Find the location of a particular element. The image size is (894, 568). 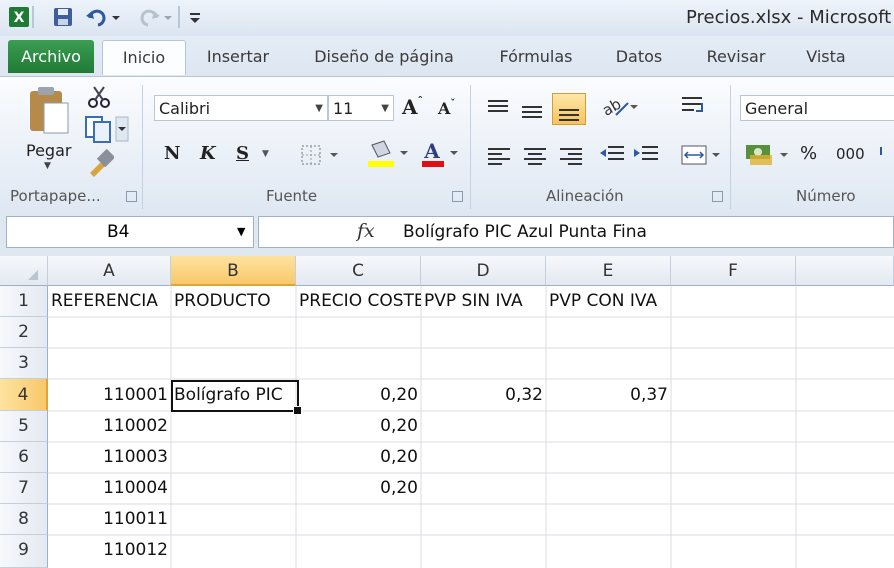

row-header-1: 1 is located at coordinates (24, 301).